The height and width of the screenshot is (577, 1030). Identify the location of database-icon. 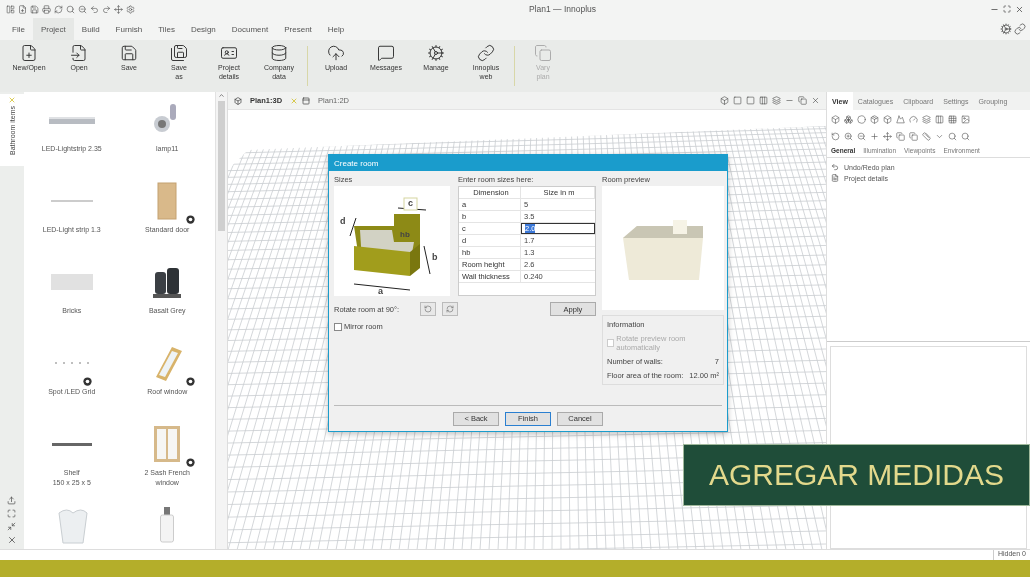
(279, 53).